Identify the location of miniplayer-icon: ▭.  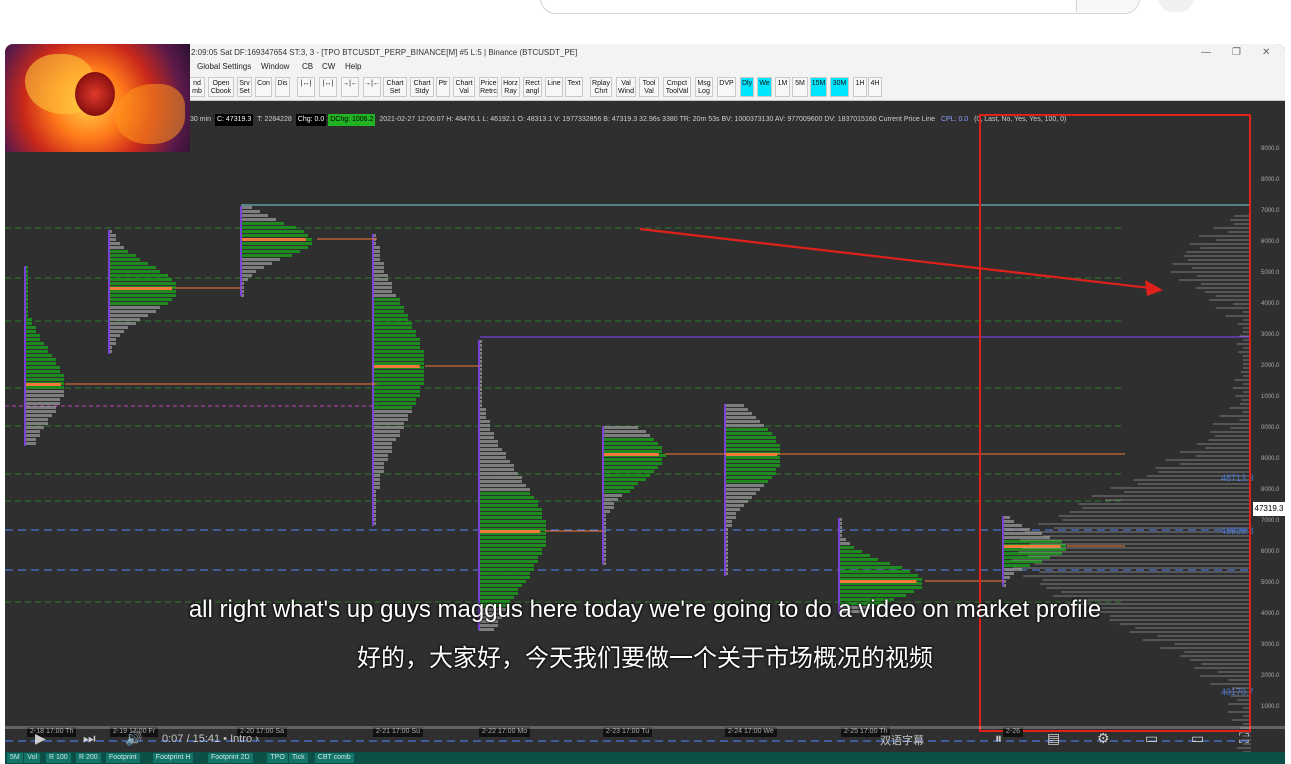
(1151, 738).